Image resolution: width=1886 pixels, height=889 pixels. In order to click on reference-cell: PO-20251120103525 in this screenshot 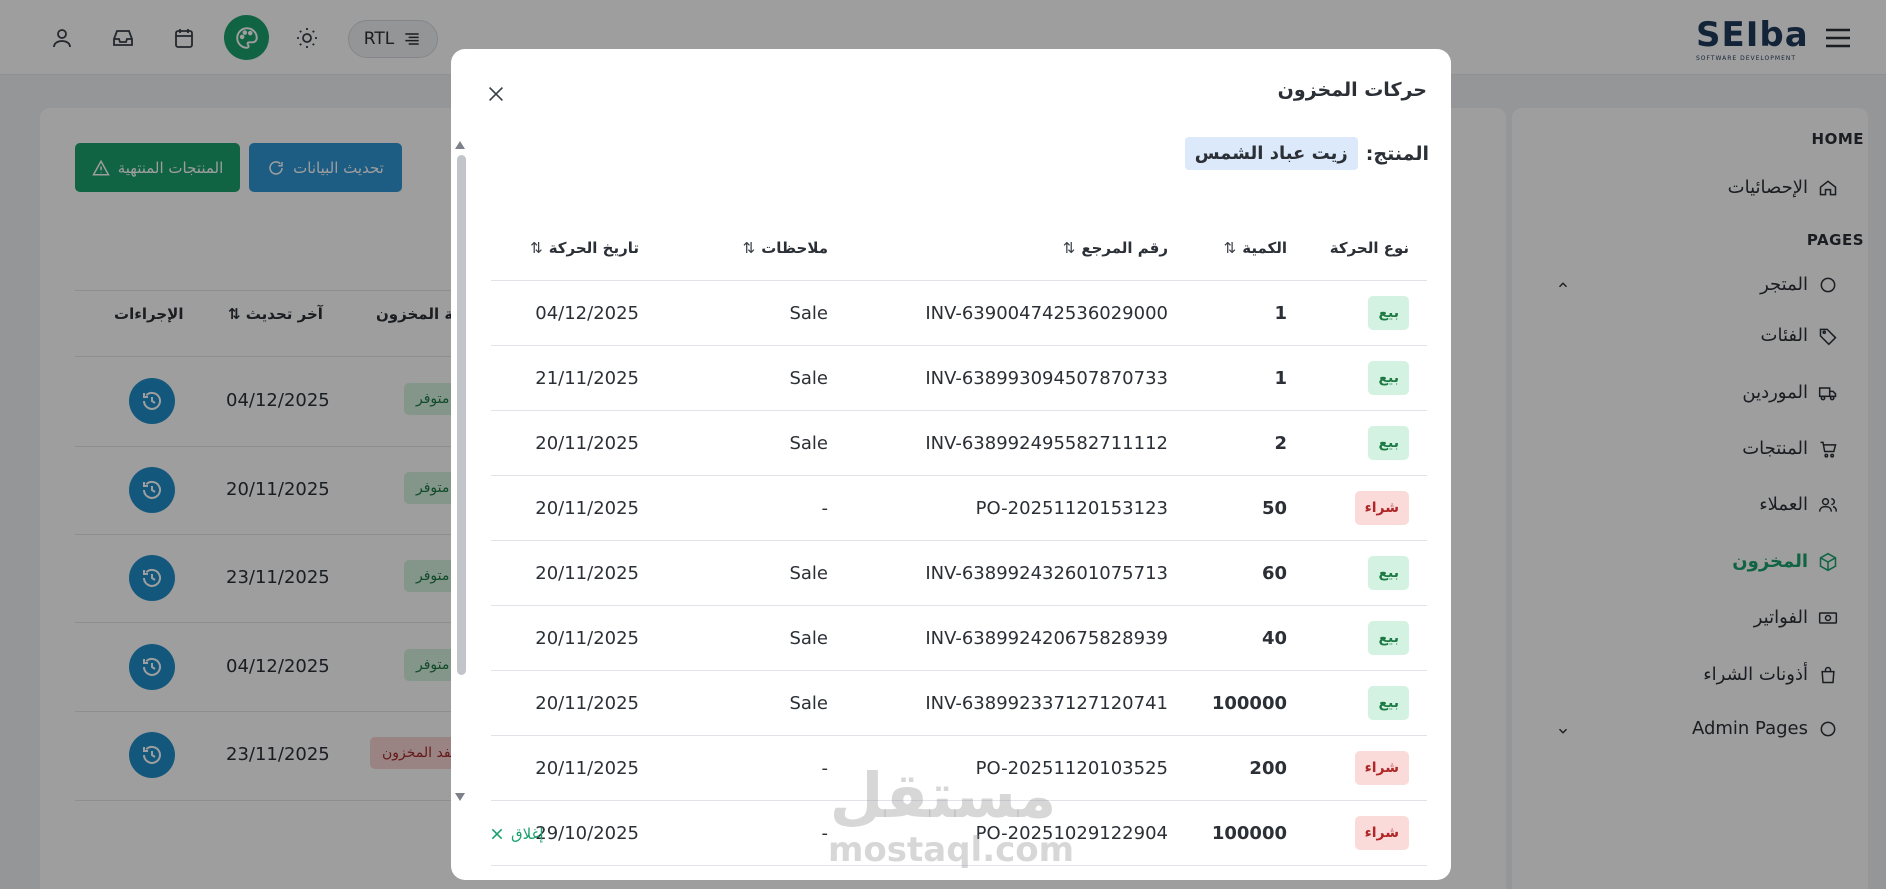, I will do `click(1071, 768)`.